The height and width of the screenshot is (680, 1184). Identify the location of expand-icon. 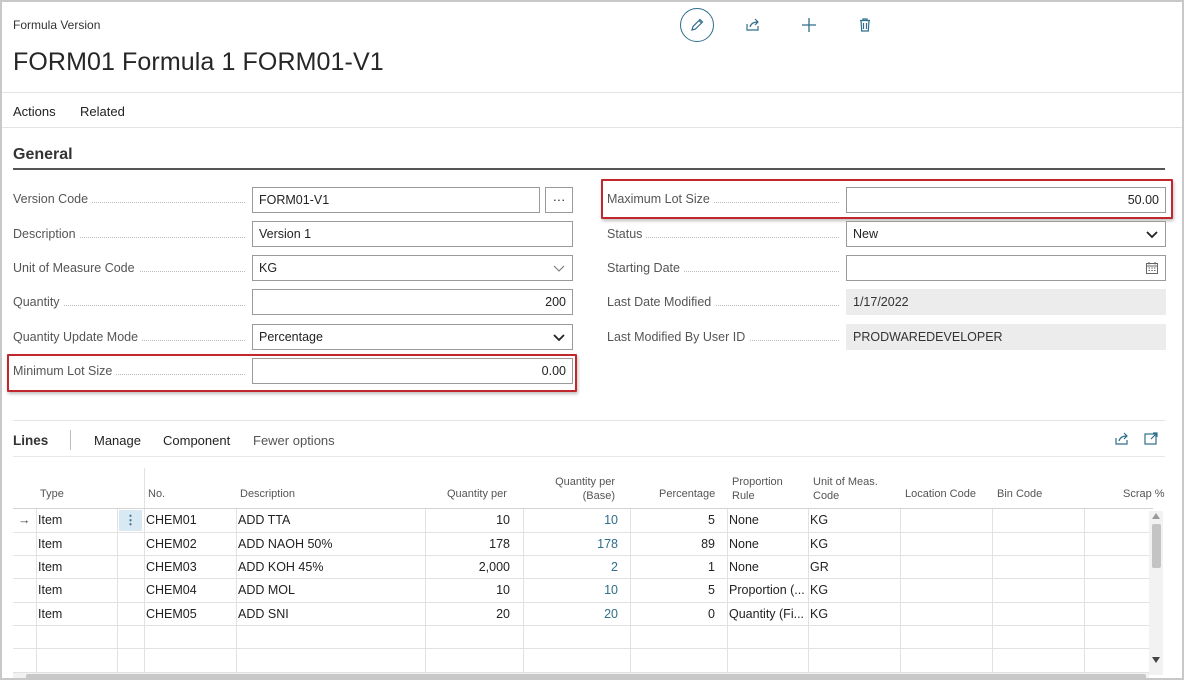
(1151, 439).